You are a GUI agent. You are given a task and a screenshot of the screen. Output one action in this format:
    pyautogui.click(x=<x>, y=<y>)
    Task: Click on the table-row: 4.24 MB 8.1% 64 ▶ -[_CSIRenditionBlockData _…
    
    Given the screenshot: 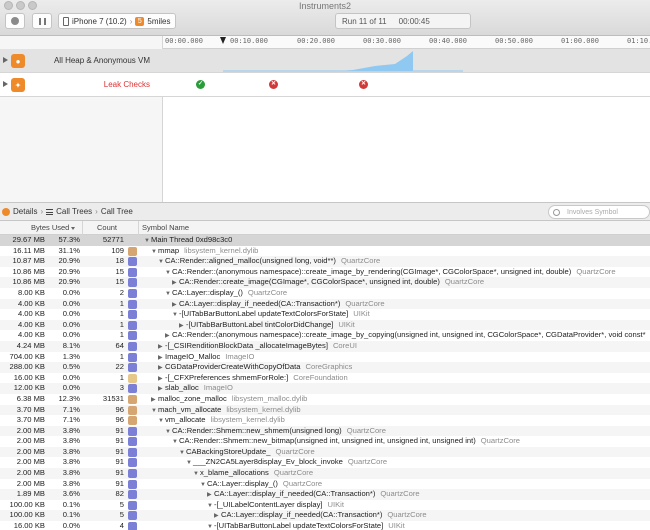 What is the action you would take?
    pyautogui.click(x=325, y=346)
    